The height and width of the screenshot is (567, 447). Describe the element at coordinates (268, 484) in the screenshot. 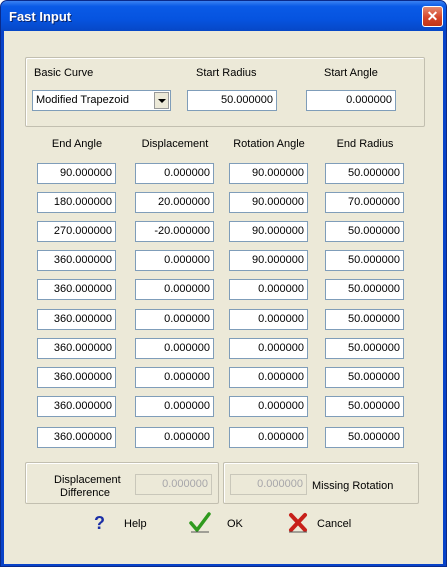

I see `missing-rotation-field: 0.000000` at that location.